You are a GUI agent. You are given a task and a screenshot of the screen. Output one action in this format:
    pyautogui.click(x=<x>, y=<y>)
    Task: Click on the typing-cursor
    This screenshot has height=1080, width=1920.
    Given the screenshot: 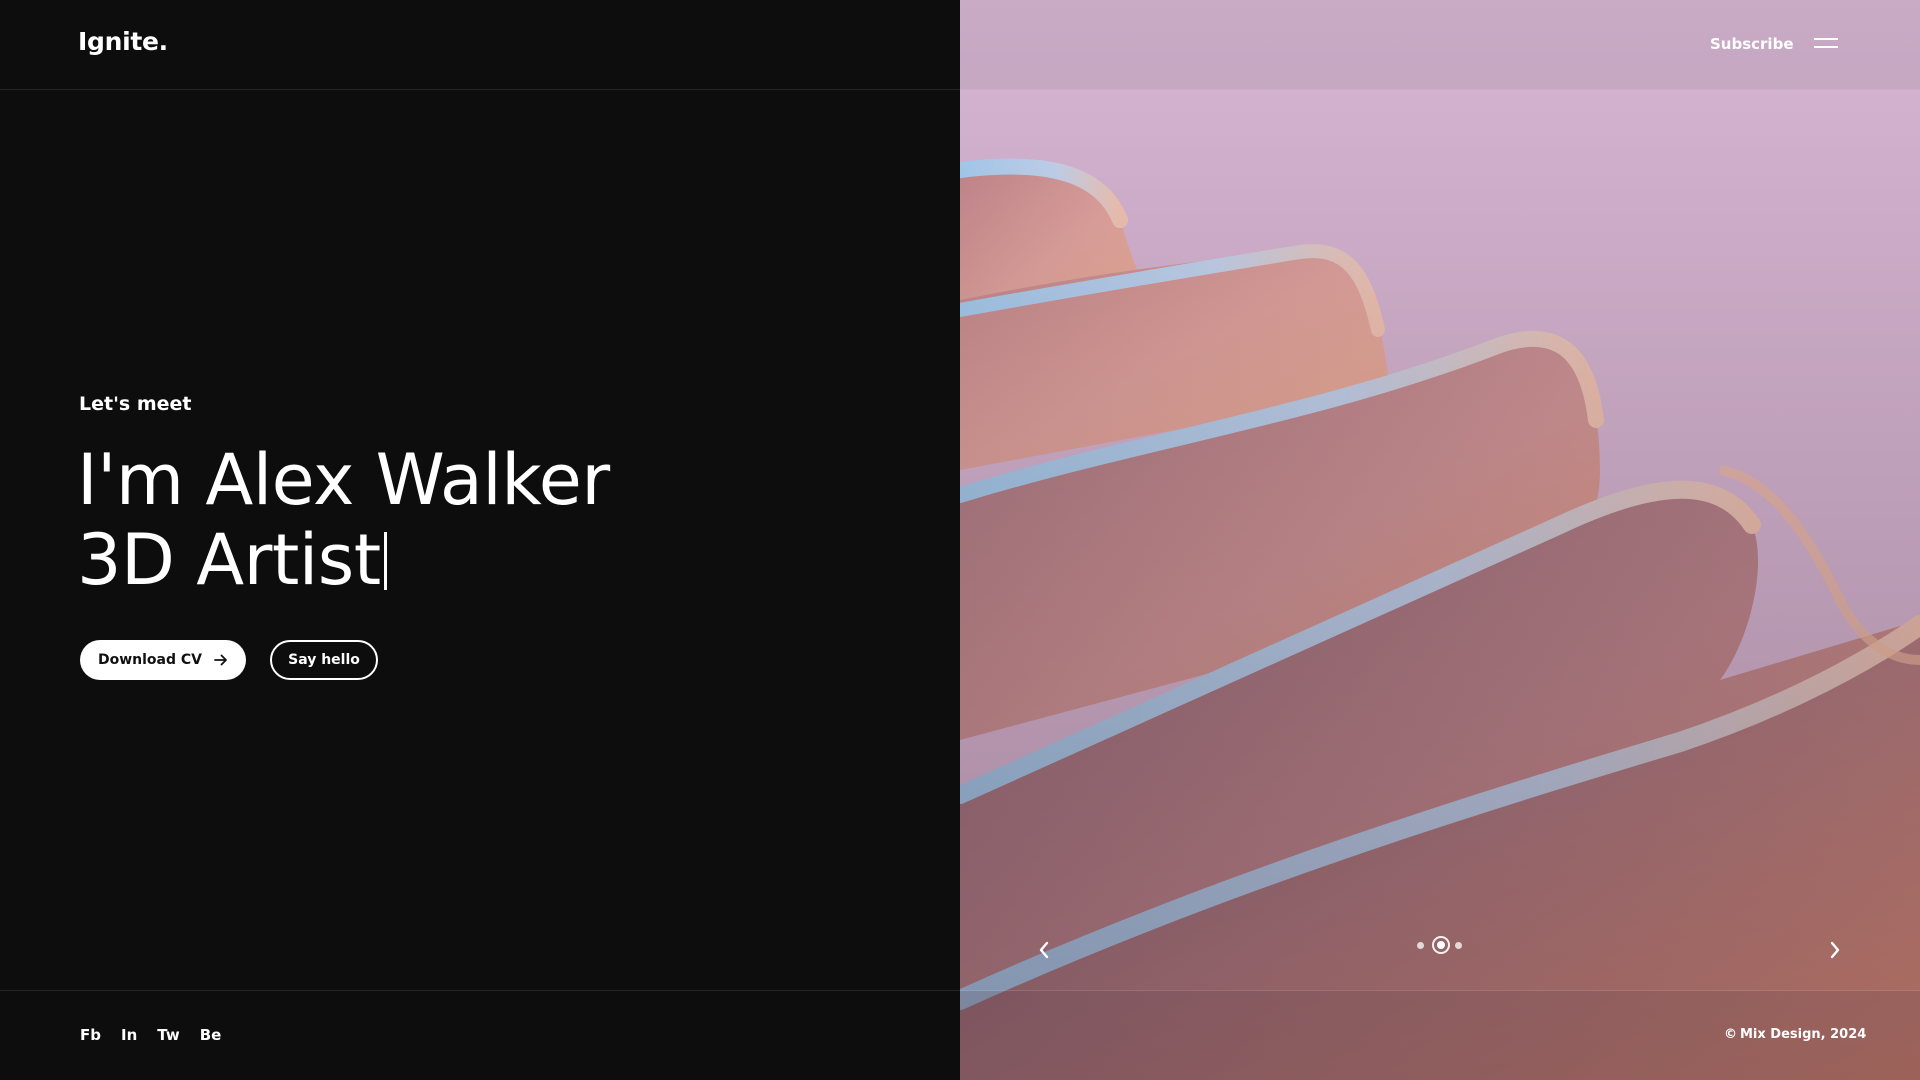 What is the action you would take?
    pyautogui.click(x=385, y=561)
    